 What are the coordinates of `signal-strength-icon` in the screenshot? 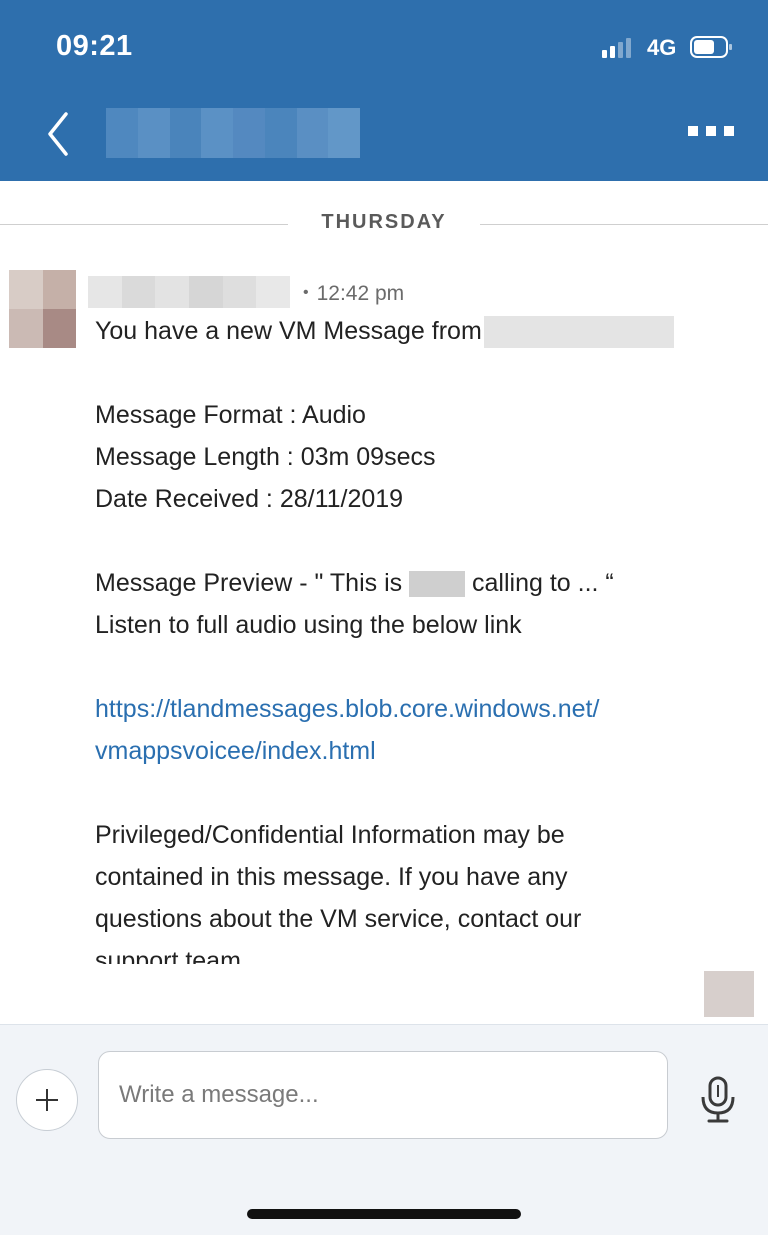 It's located at (620, 48).